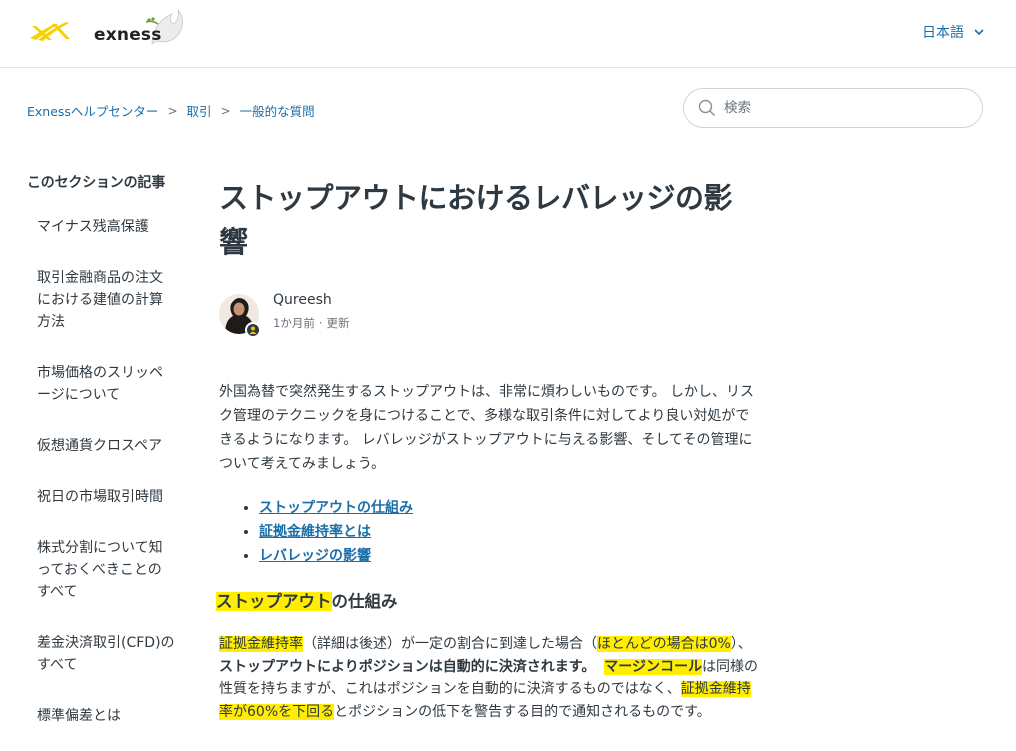  Describe the element at coordinates (128, 35) in the screenshot. I see `logo-text: exness` at that location.